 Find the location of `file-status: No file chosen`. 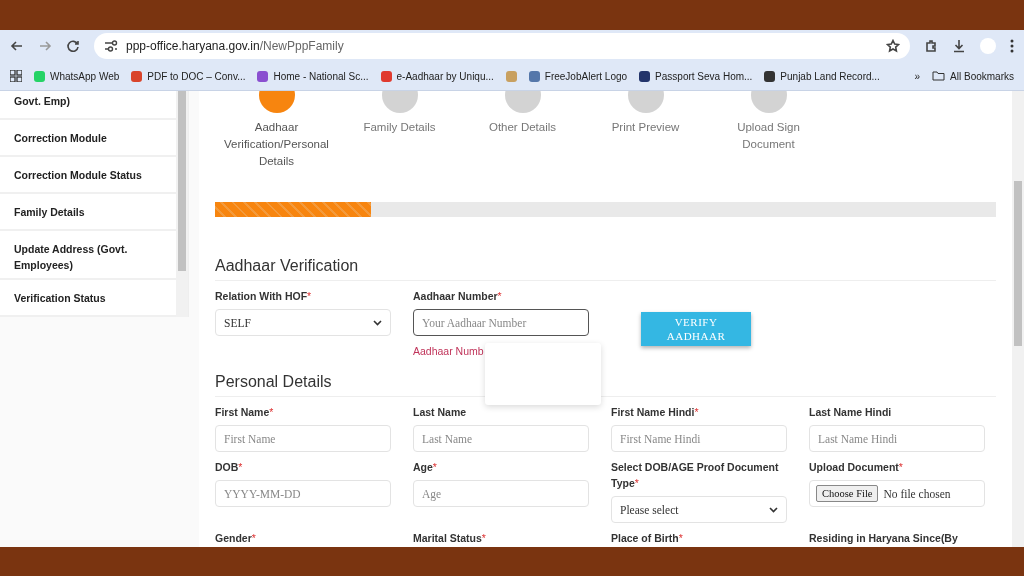

file-status: No file chosen is located at coordinates (917, 493).